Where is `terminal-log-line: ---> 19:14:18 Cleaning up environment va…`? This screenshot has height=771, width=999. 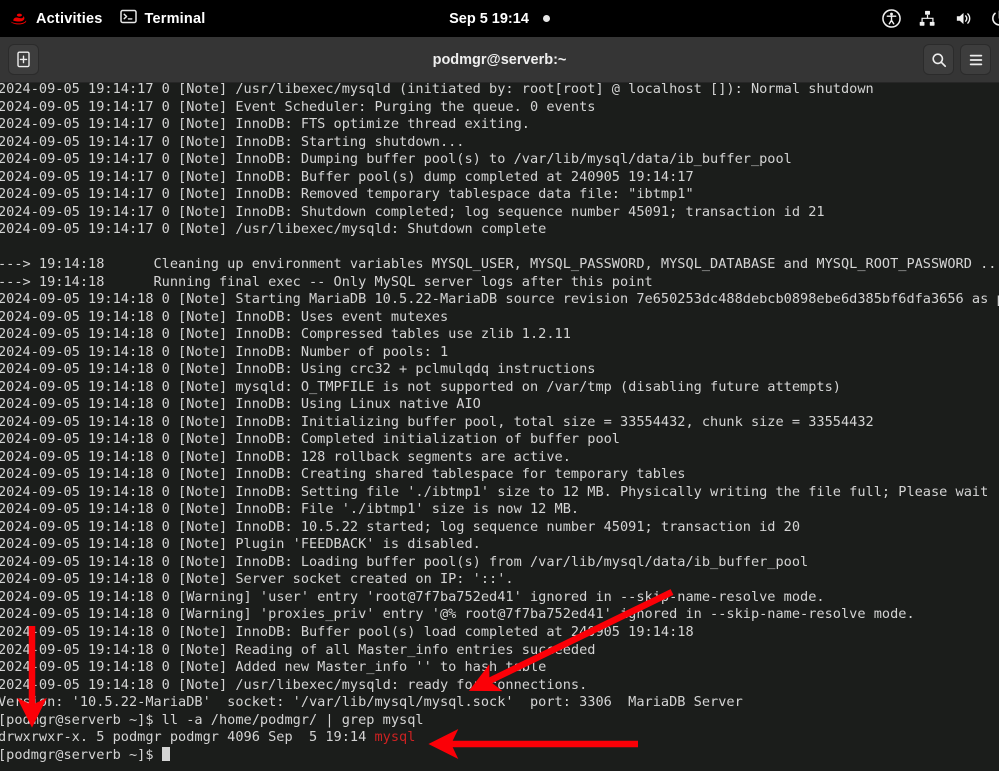
terminal-log-line: ---> 19:14:18 Cleaning up environment va… is located at coordinates (499, 264).